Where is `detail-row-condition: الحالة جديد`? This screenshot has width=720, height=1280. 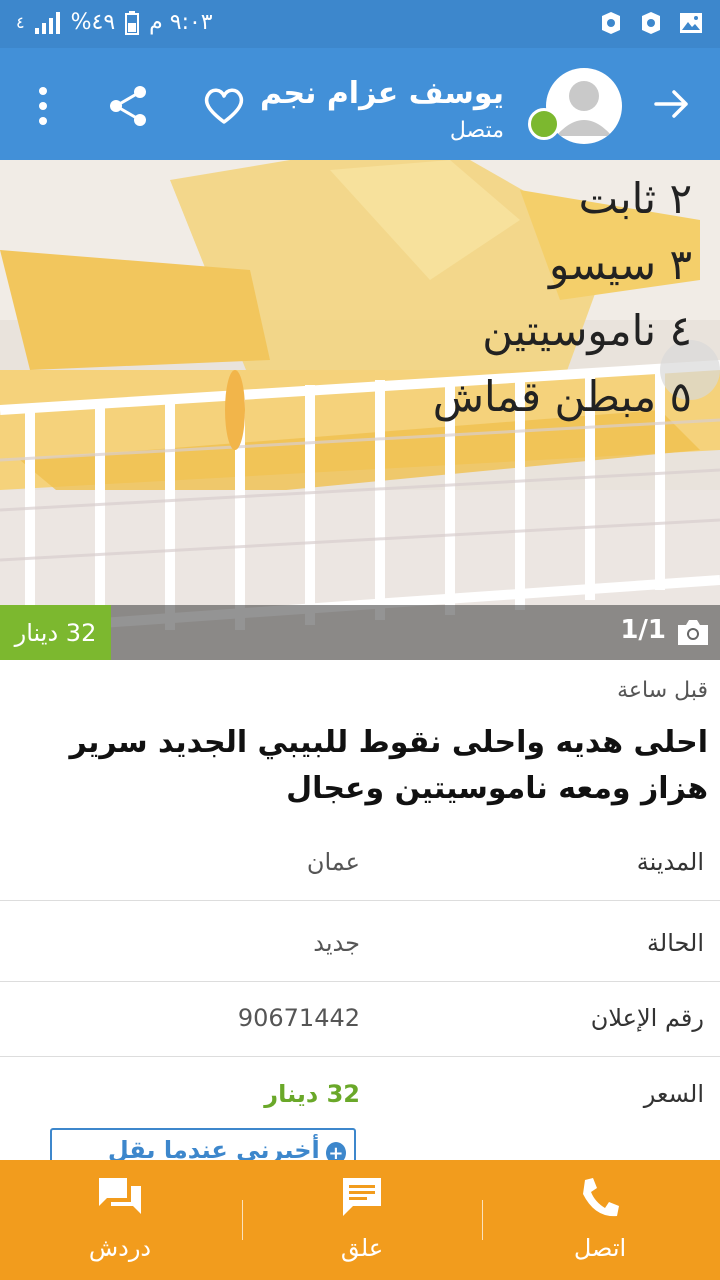 detail-row-condition: الحالة جديد is located at coordinates (360, 944).